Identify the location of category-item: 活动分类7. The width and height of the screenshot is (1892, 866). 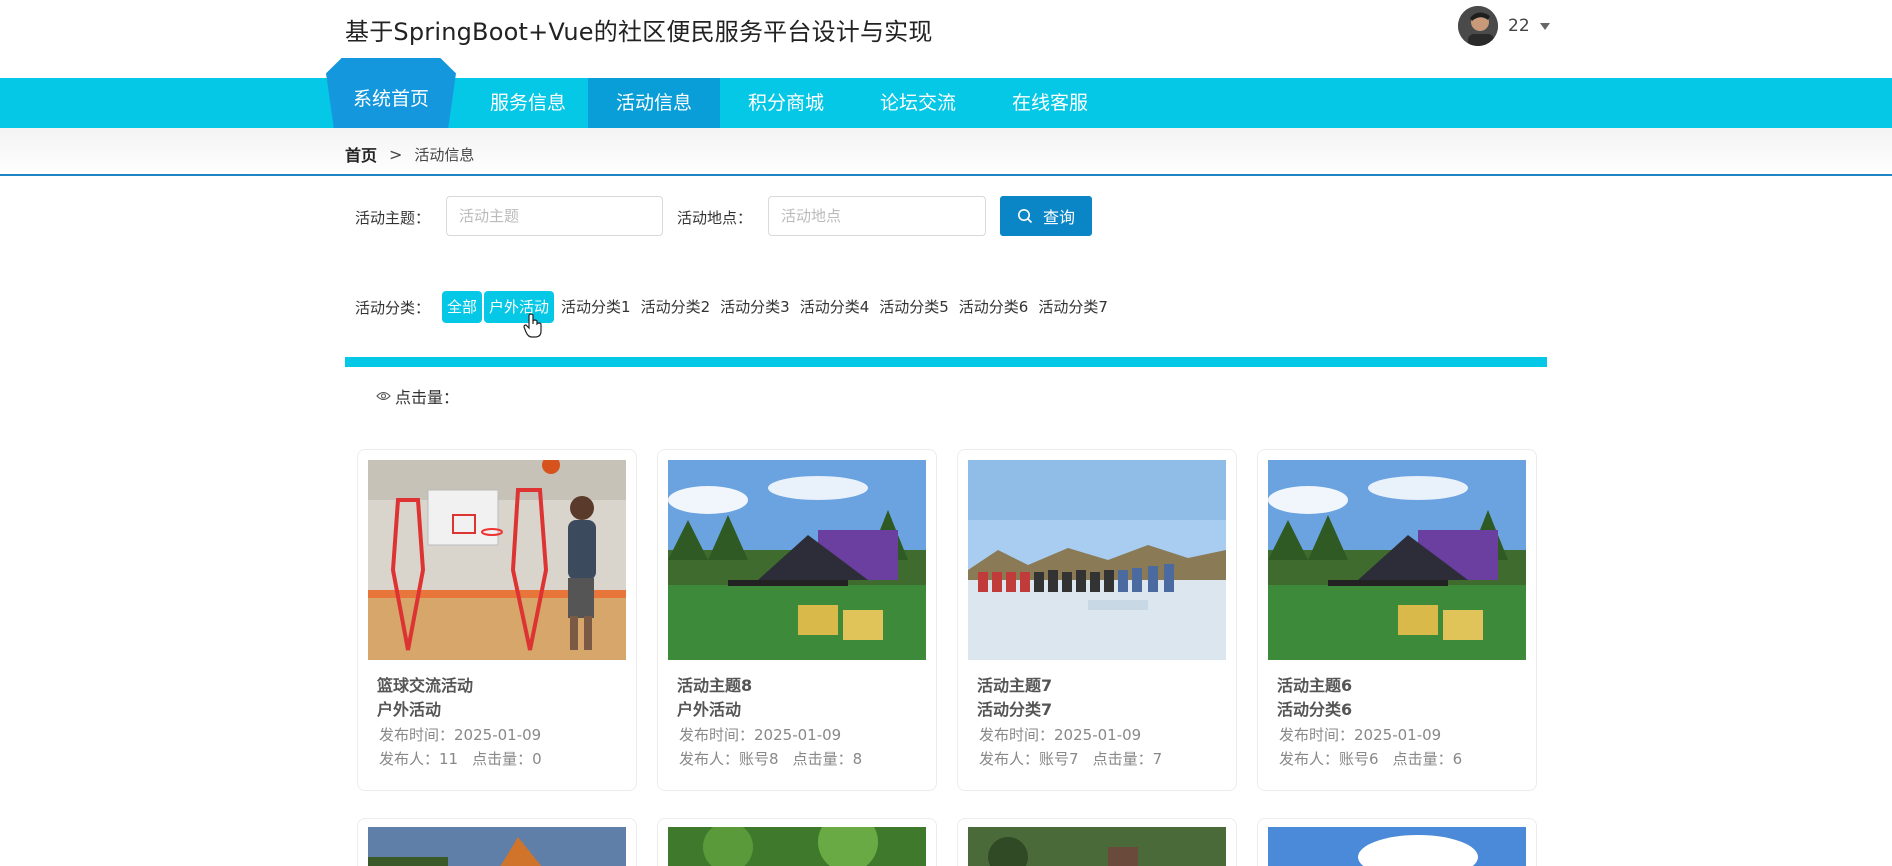
(1073, 307).